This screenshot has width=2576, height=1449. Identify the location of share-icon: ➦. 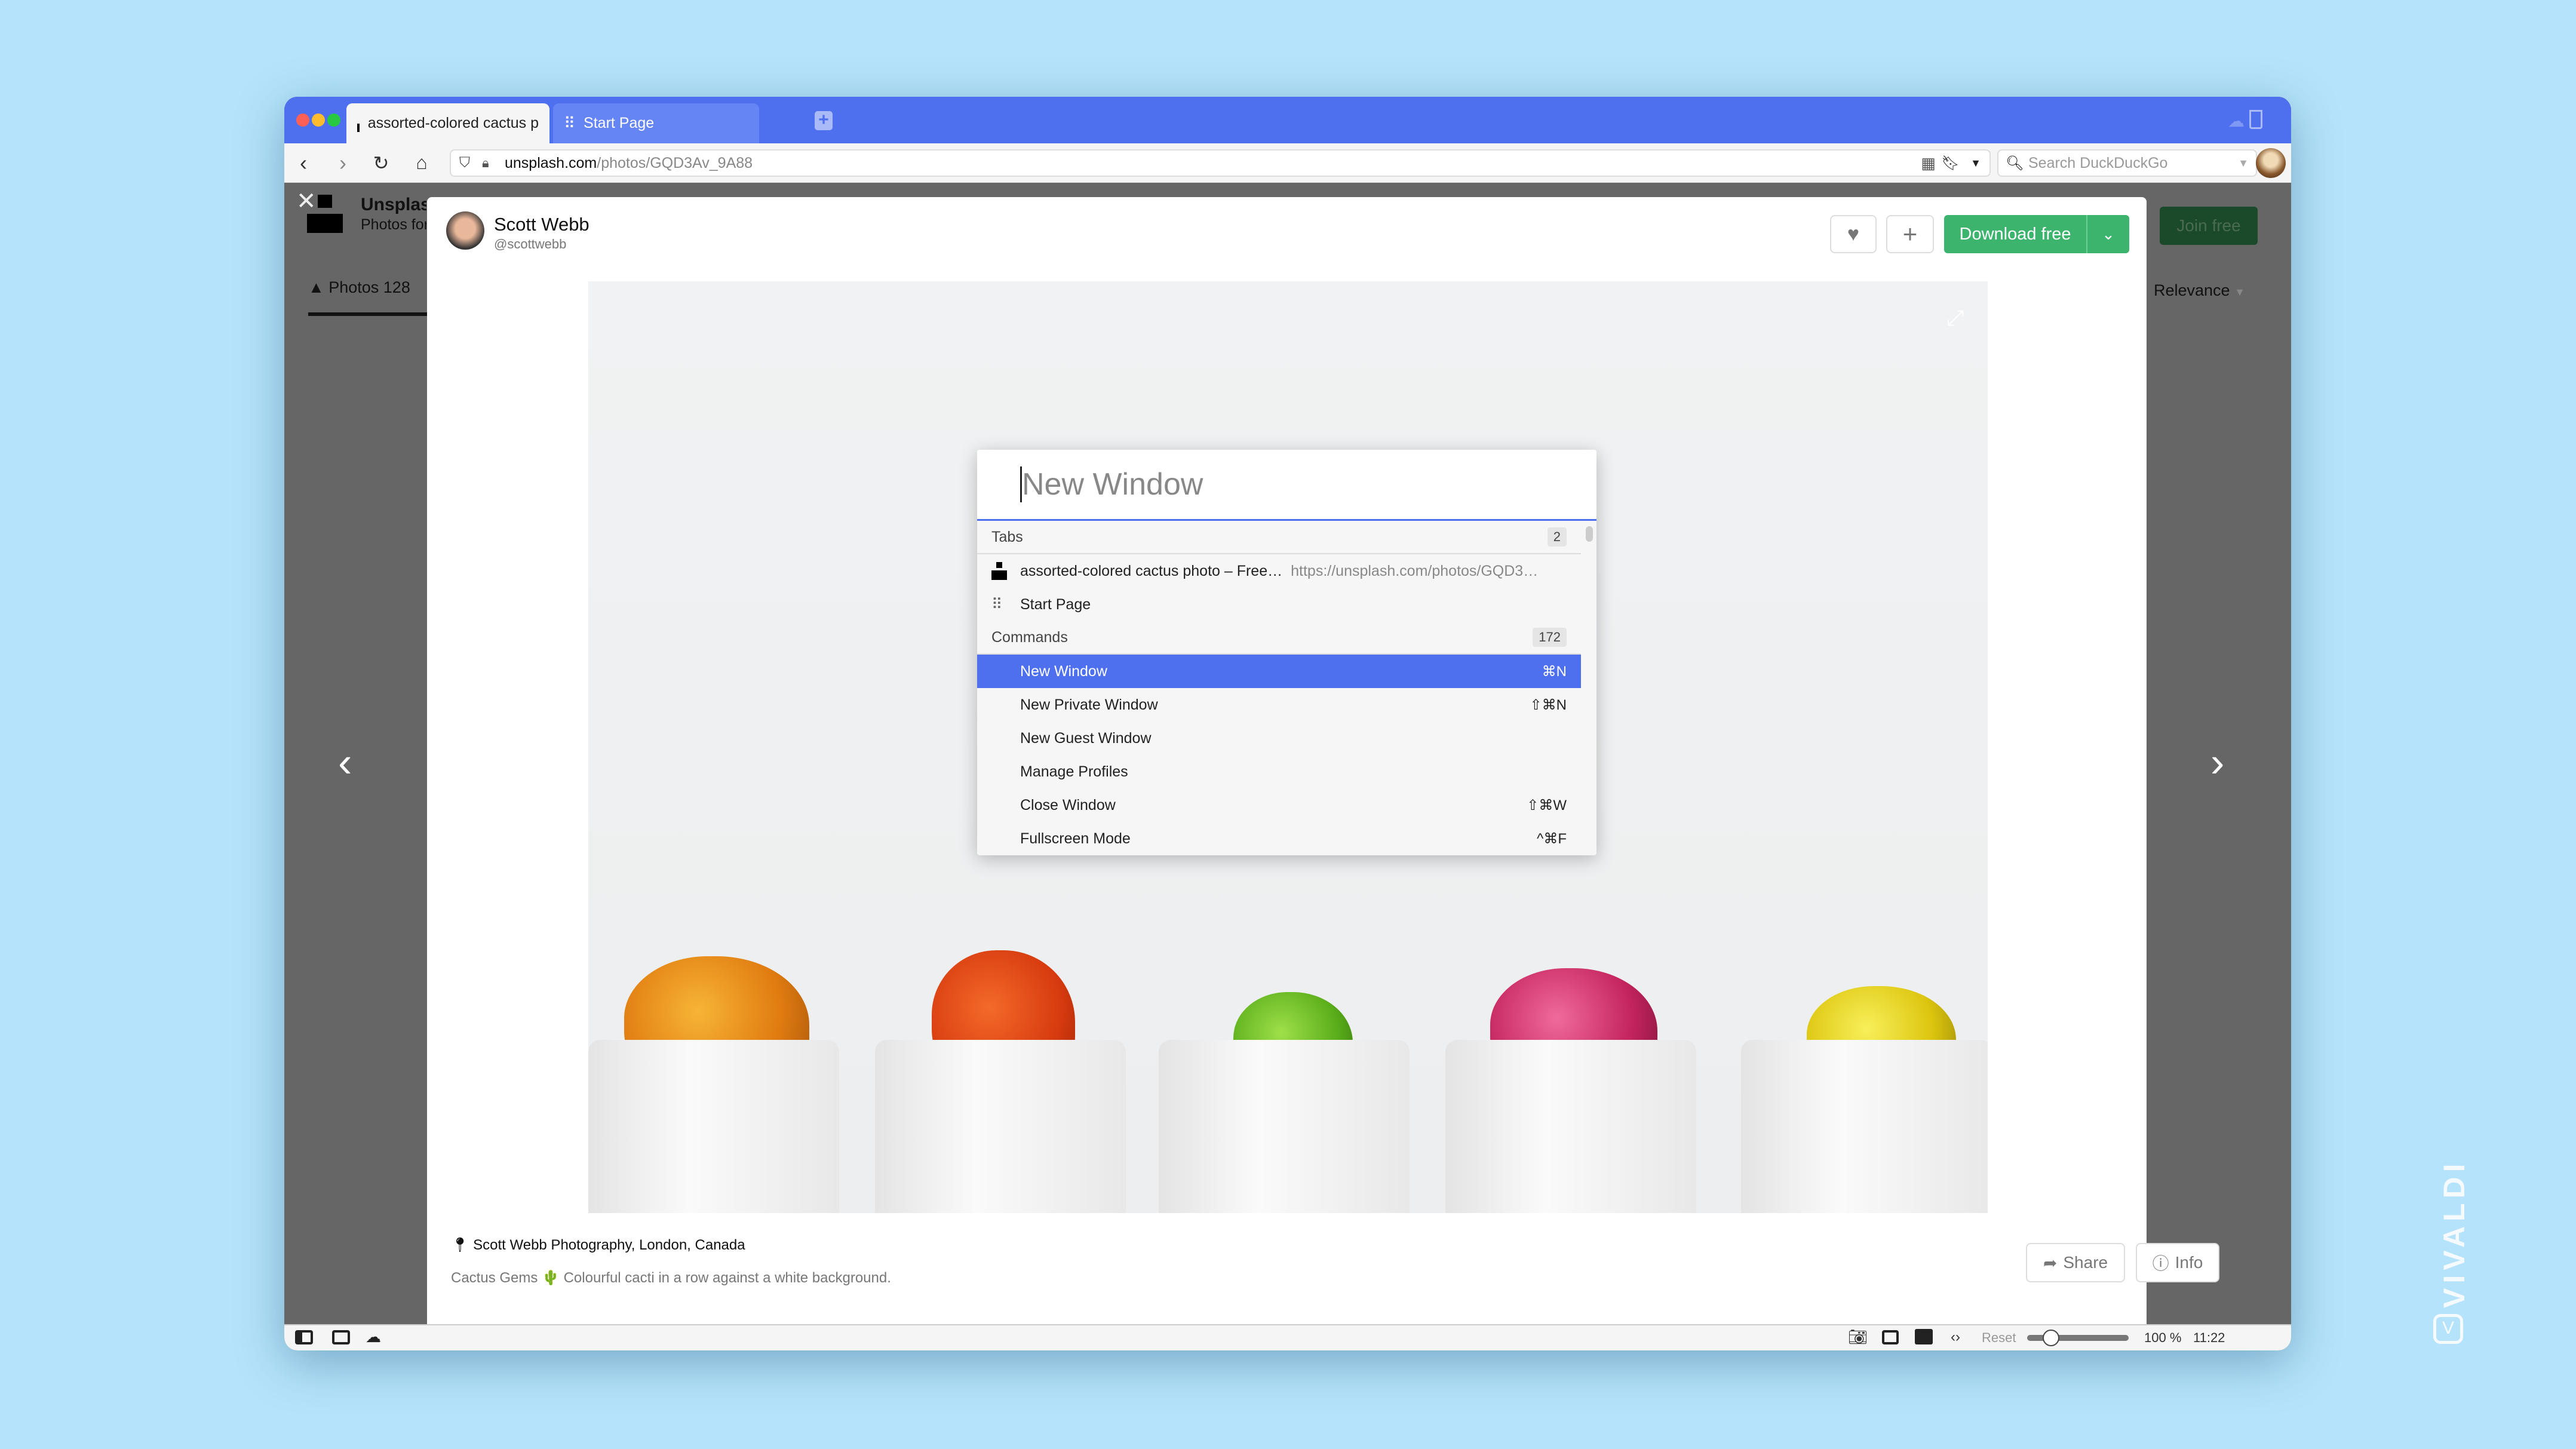
(2050, 1263).